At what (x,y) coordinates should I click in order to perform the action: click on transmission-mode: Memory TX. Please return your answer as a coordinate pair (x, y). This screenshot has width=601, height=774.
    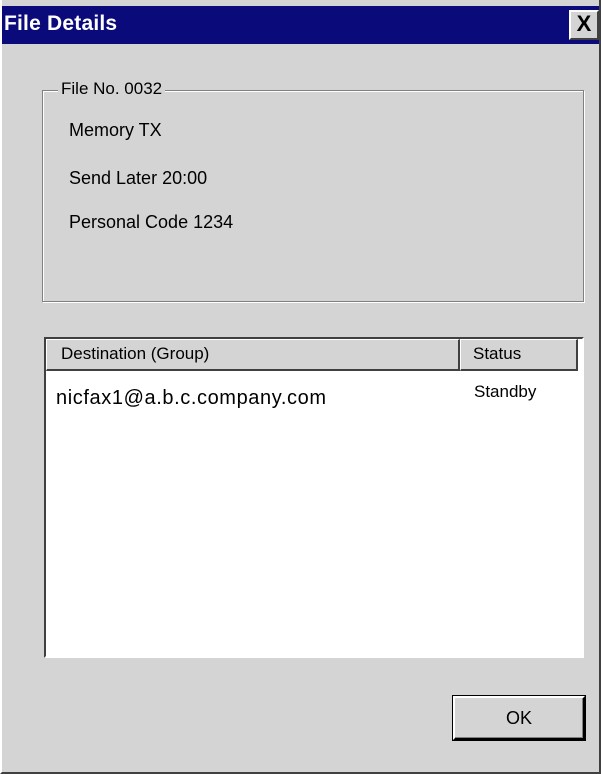
    Looking at the image, I should click on (115, 130).